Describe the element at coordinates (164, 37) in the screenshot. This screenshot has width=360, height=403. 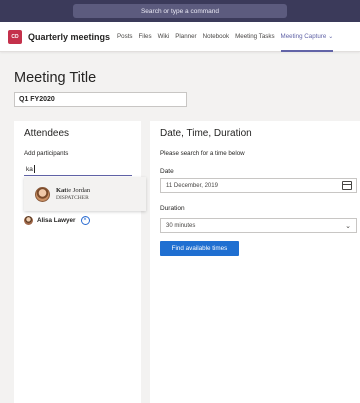
I see `tab-wiki: Wiki` at that location.